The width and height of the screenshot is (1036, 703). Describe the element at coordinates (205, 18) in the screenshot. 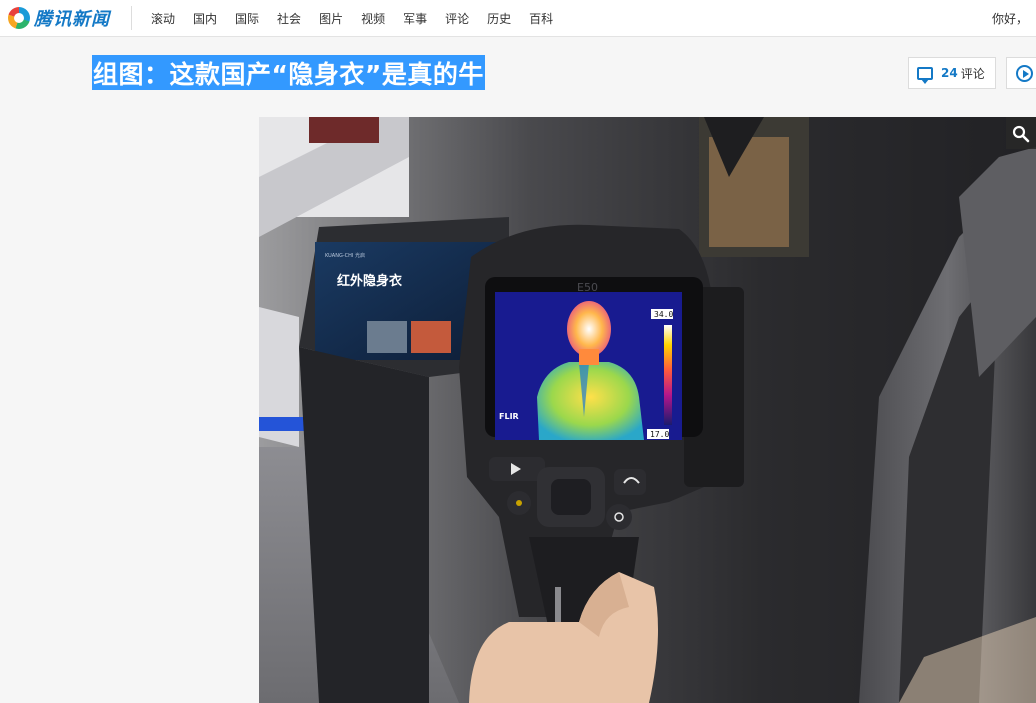

I see `nav-item-domestic: 国内` at that location.